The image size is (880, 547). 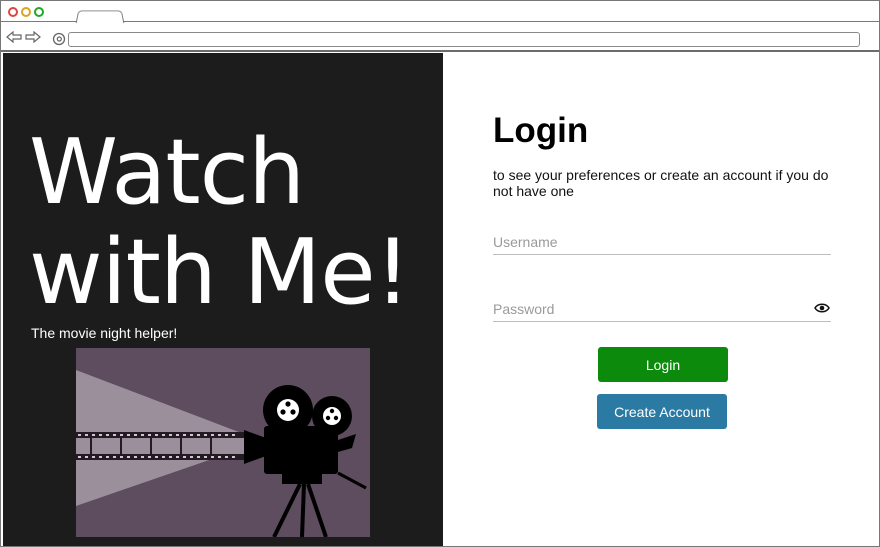 I want to click on password-input, so click(x=662, y=309).